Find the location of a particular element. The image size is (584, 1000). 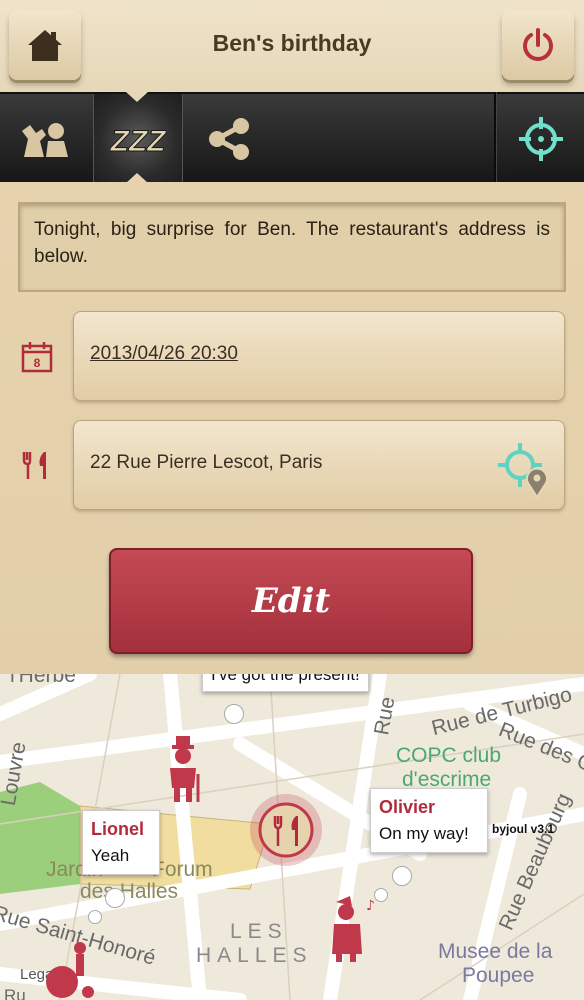

participant-avatar-cyclist is located at coordinates (70, 969).